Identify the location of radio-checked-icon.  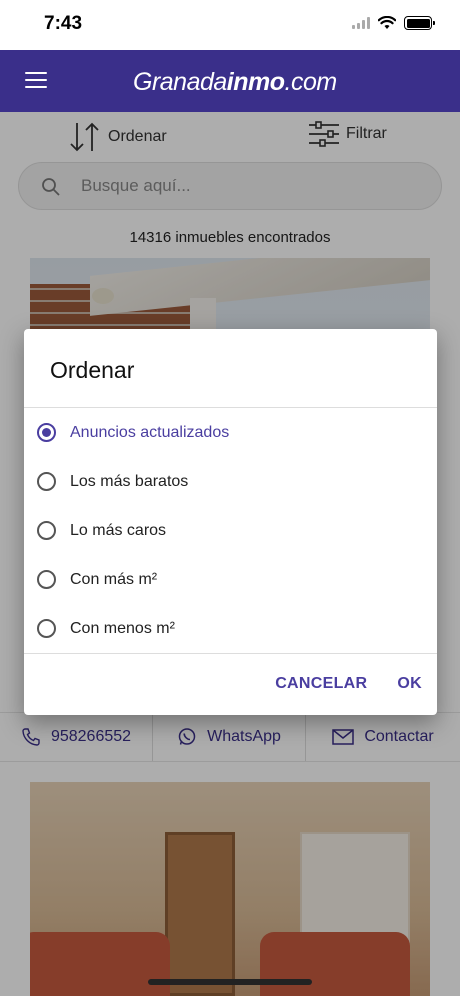
(46, 432).